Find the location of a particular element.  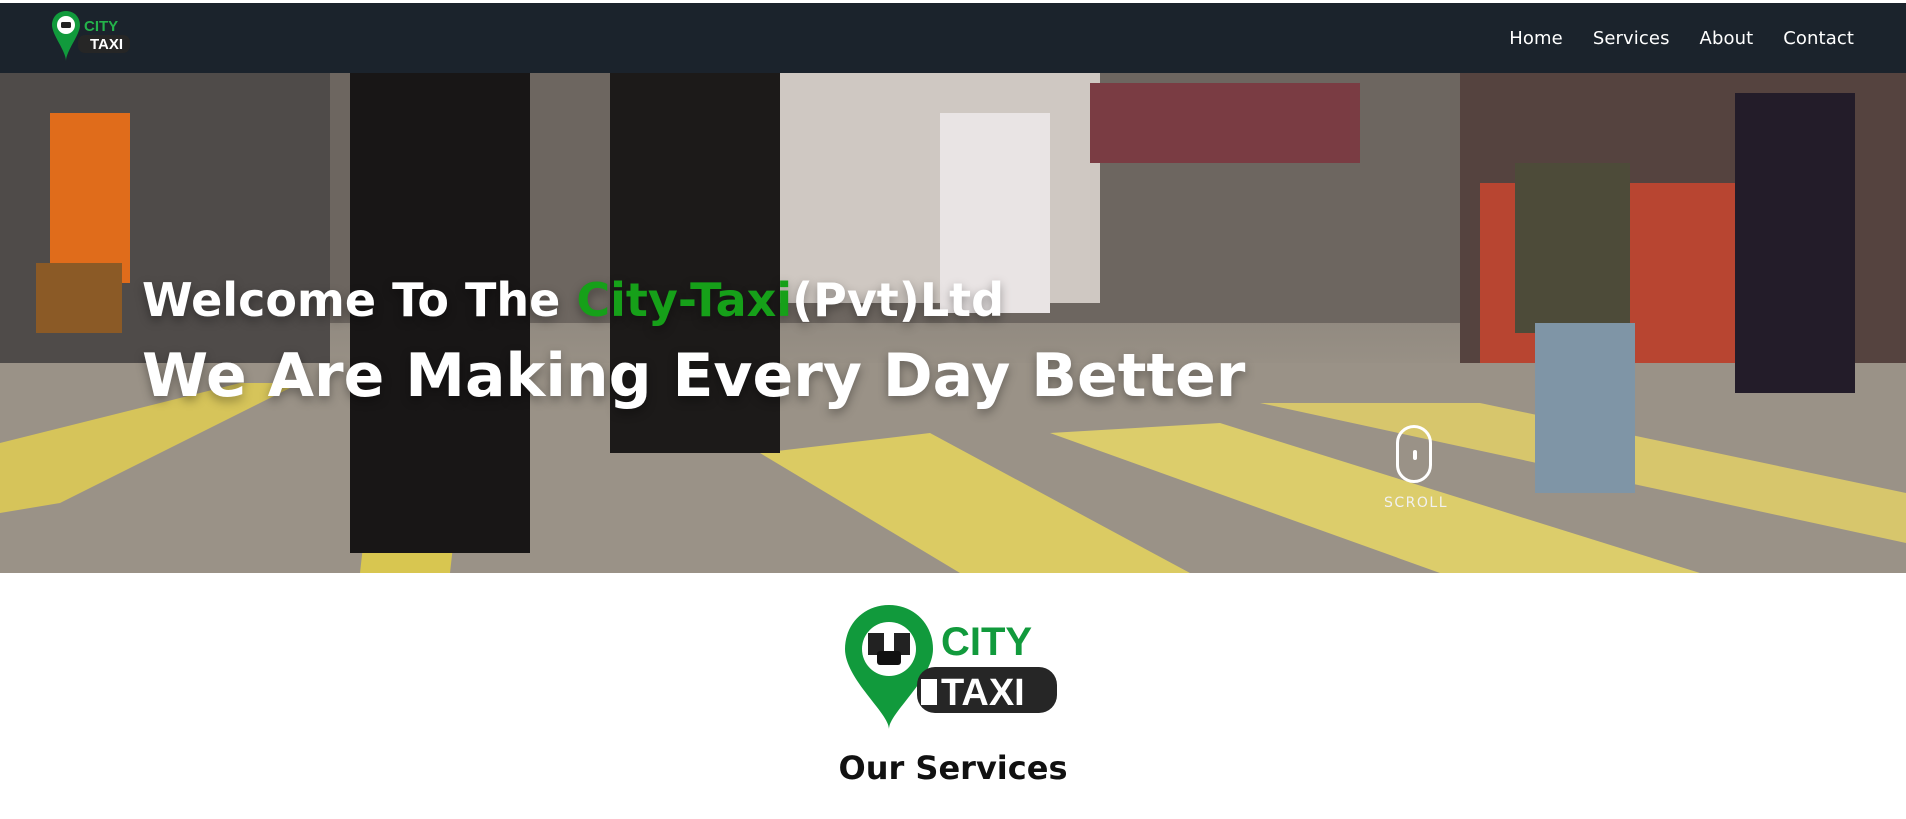

nav-link-contact: Contact is located at coordinates (1818, 38).